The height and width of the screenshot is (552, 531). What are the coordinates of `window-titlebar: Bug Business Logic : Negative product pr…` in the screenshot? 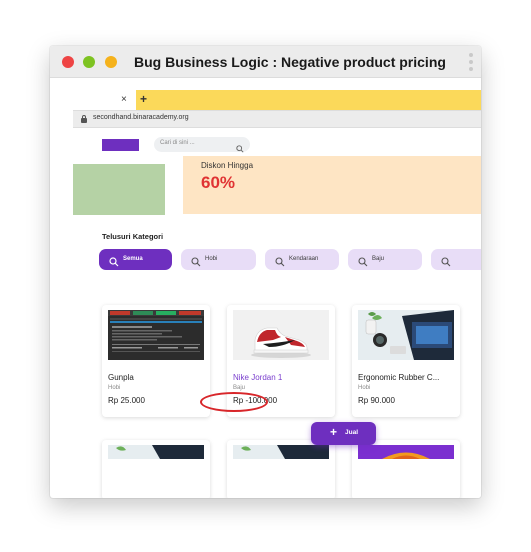 It's located at (265, 62).